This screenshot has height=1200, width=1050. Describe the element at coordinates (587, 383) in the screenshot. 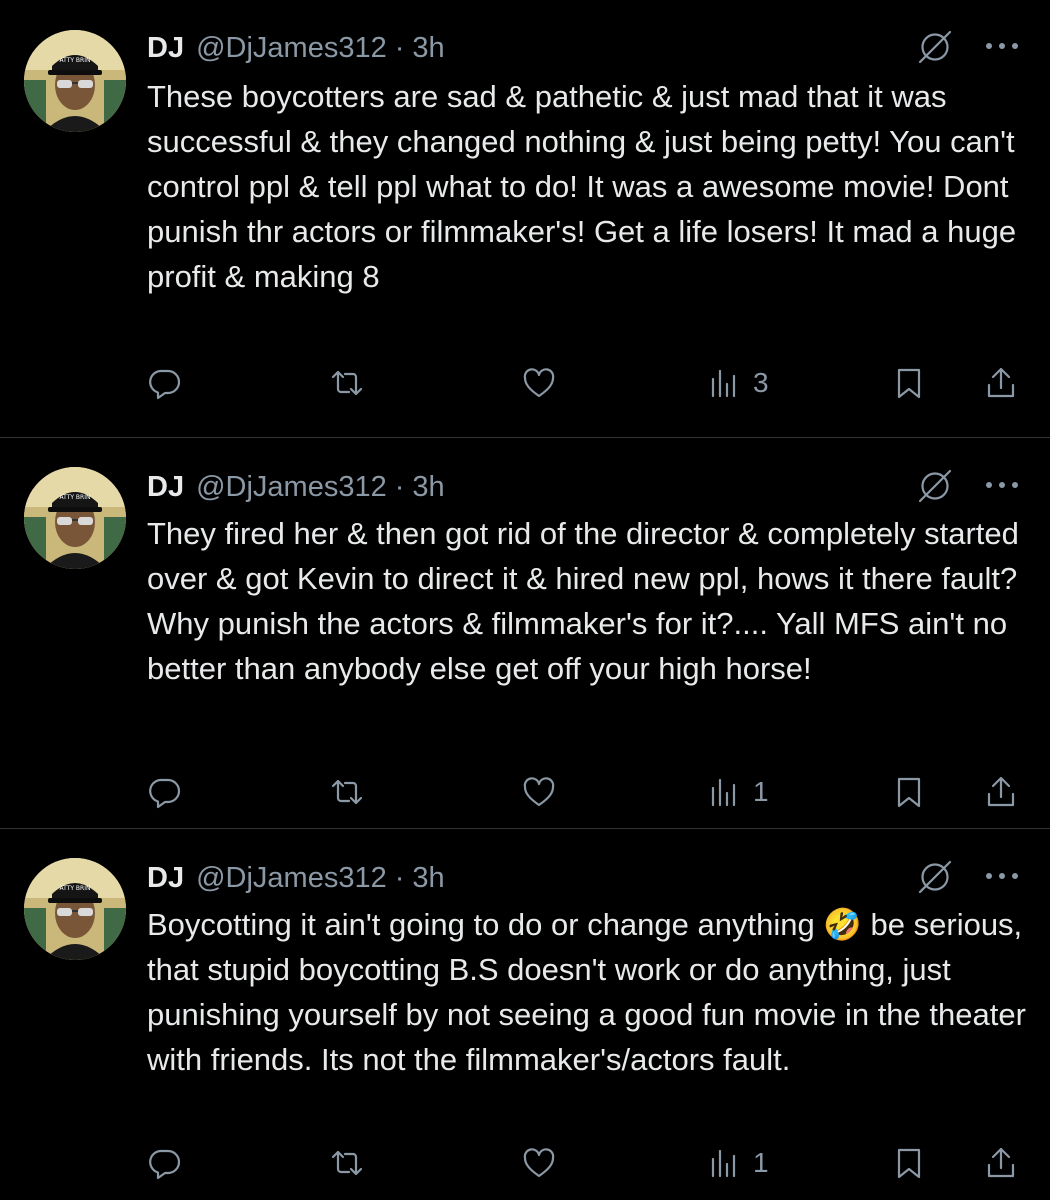

I see `tweet-actions: 3` at that location.